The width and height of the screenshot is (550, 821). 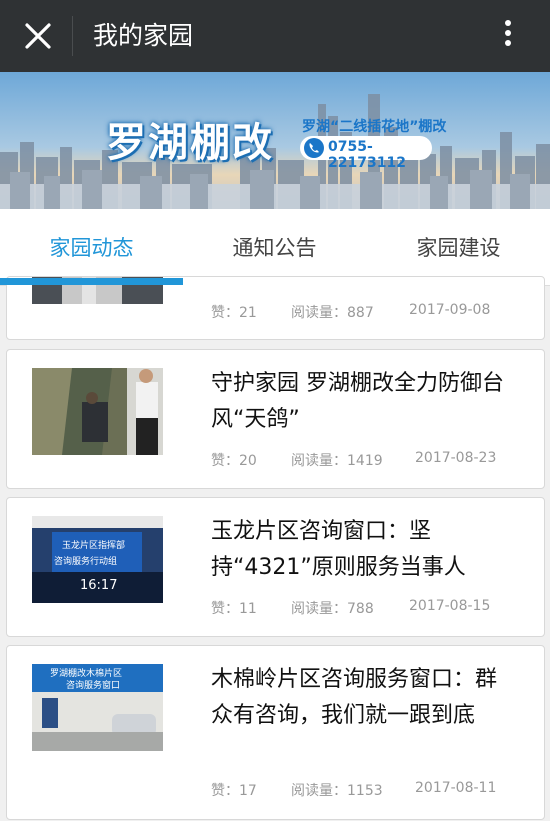 I want to click on banner-slogan: 罗湖“二线插花地”棚改, so click(x=374, y=127).